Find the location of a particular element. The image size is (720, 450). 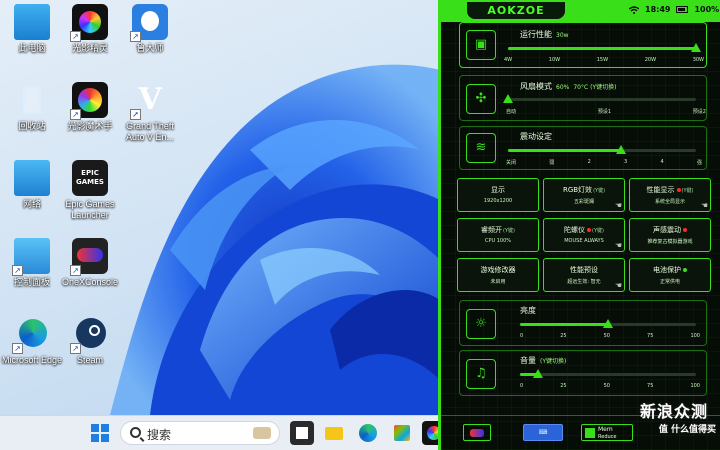

store-icon is located at coordinates (402, 433).